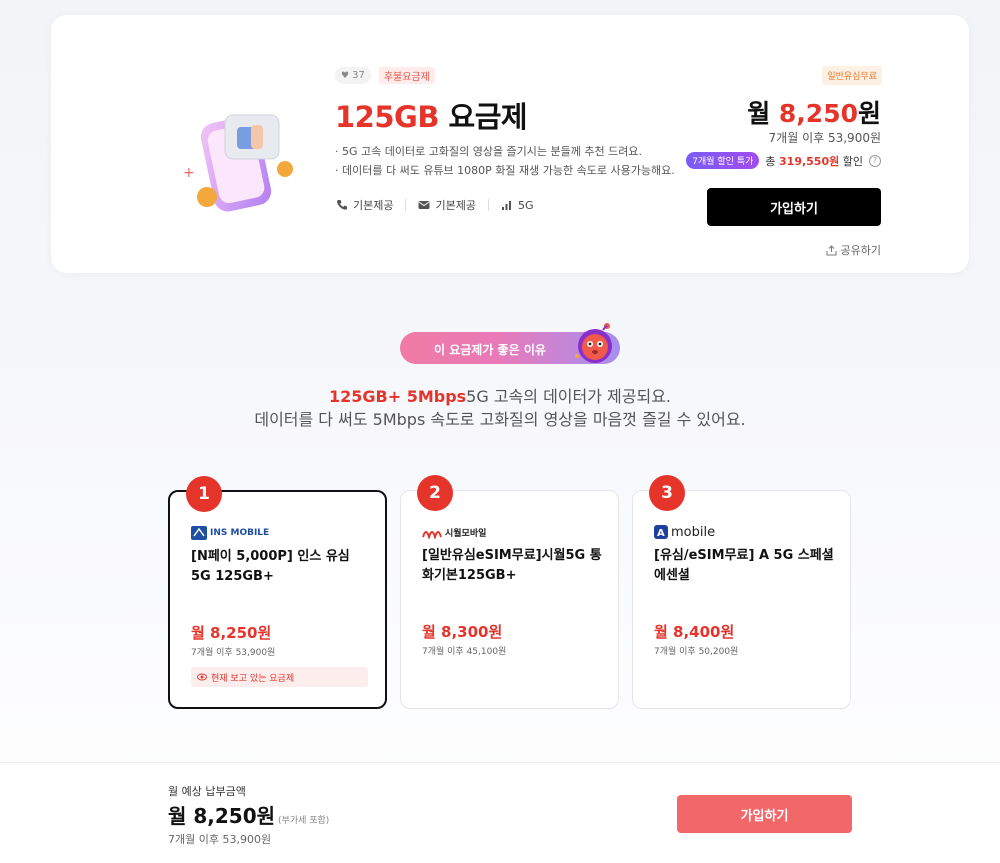 The image size is (1000, 863). What do you see at coordinates (875, 160) in the screenshot?
I see `help-icon: ?` at bounding box center [875, 160].